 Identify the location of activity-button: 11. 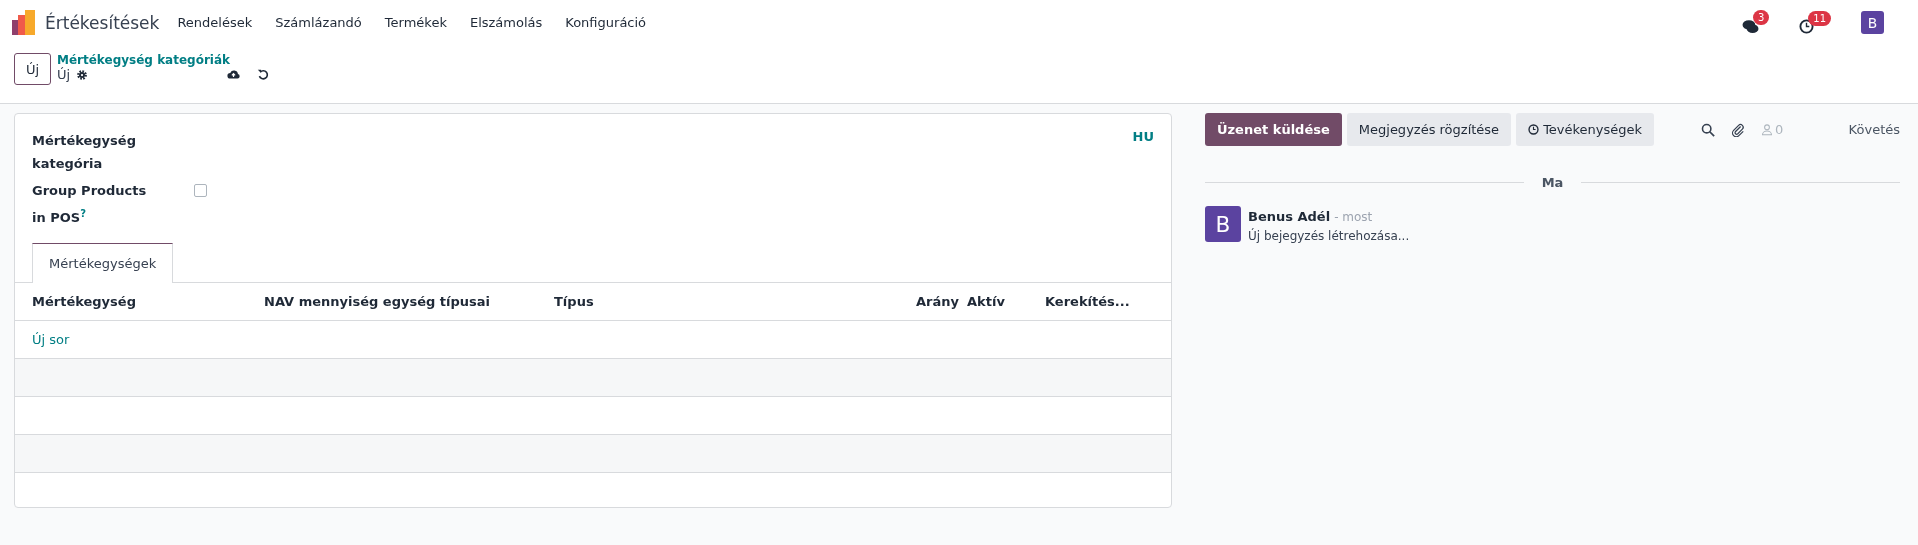
(1815, 22).